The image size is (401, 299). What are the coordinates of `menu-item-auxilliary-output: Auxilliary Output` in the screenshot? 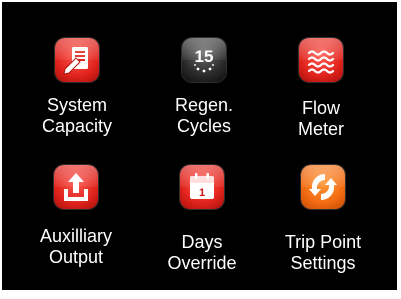 It's located at (76, 216).